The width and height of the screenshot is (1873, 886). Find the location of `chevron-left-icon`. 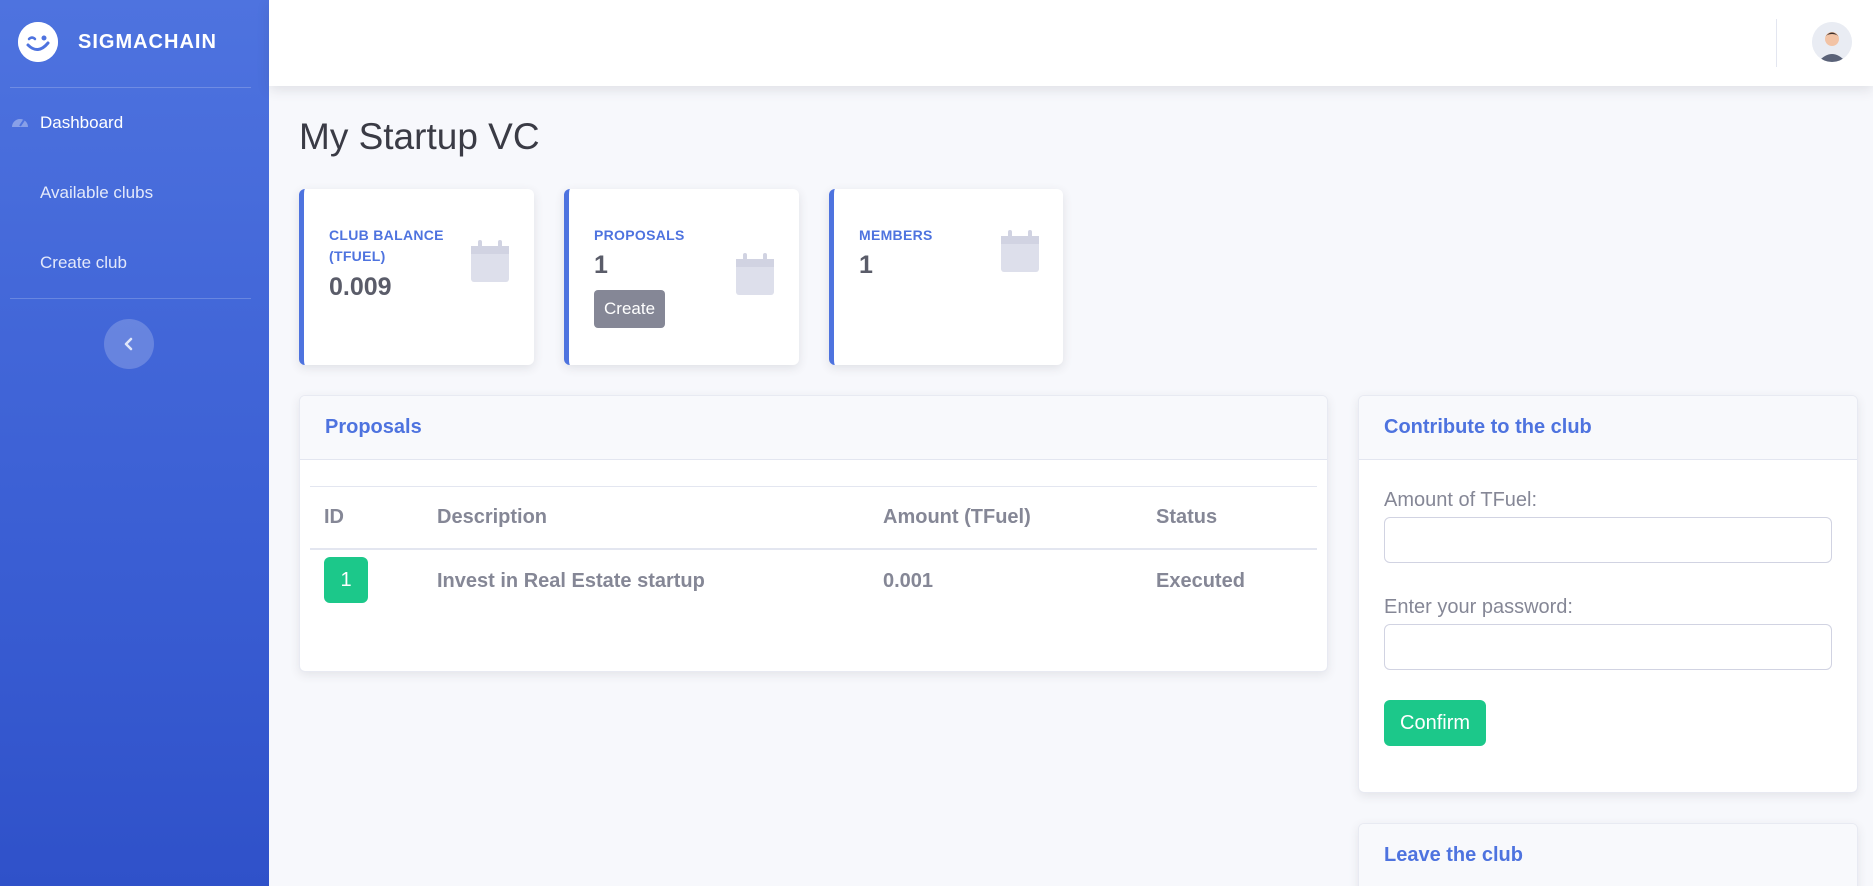

chevron-left-icon is located at coordinates (128, 344).